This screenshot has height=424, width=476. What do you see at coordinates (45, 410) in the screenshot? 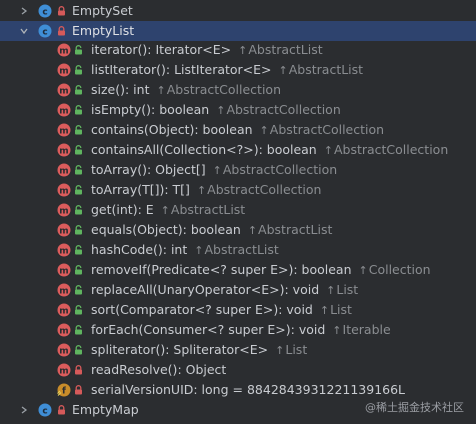
I see `class-icon: c` at bounding box center [45, 410].